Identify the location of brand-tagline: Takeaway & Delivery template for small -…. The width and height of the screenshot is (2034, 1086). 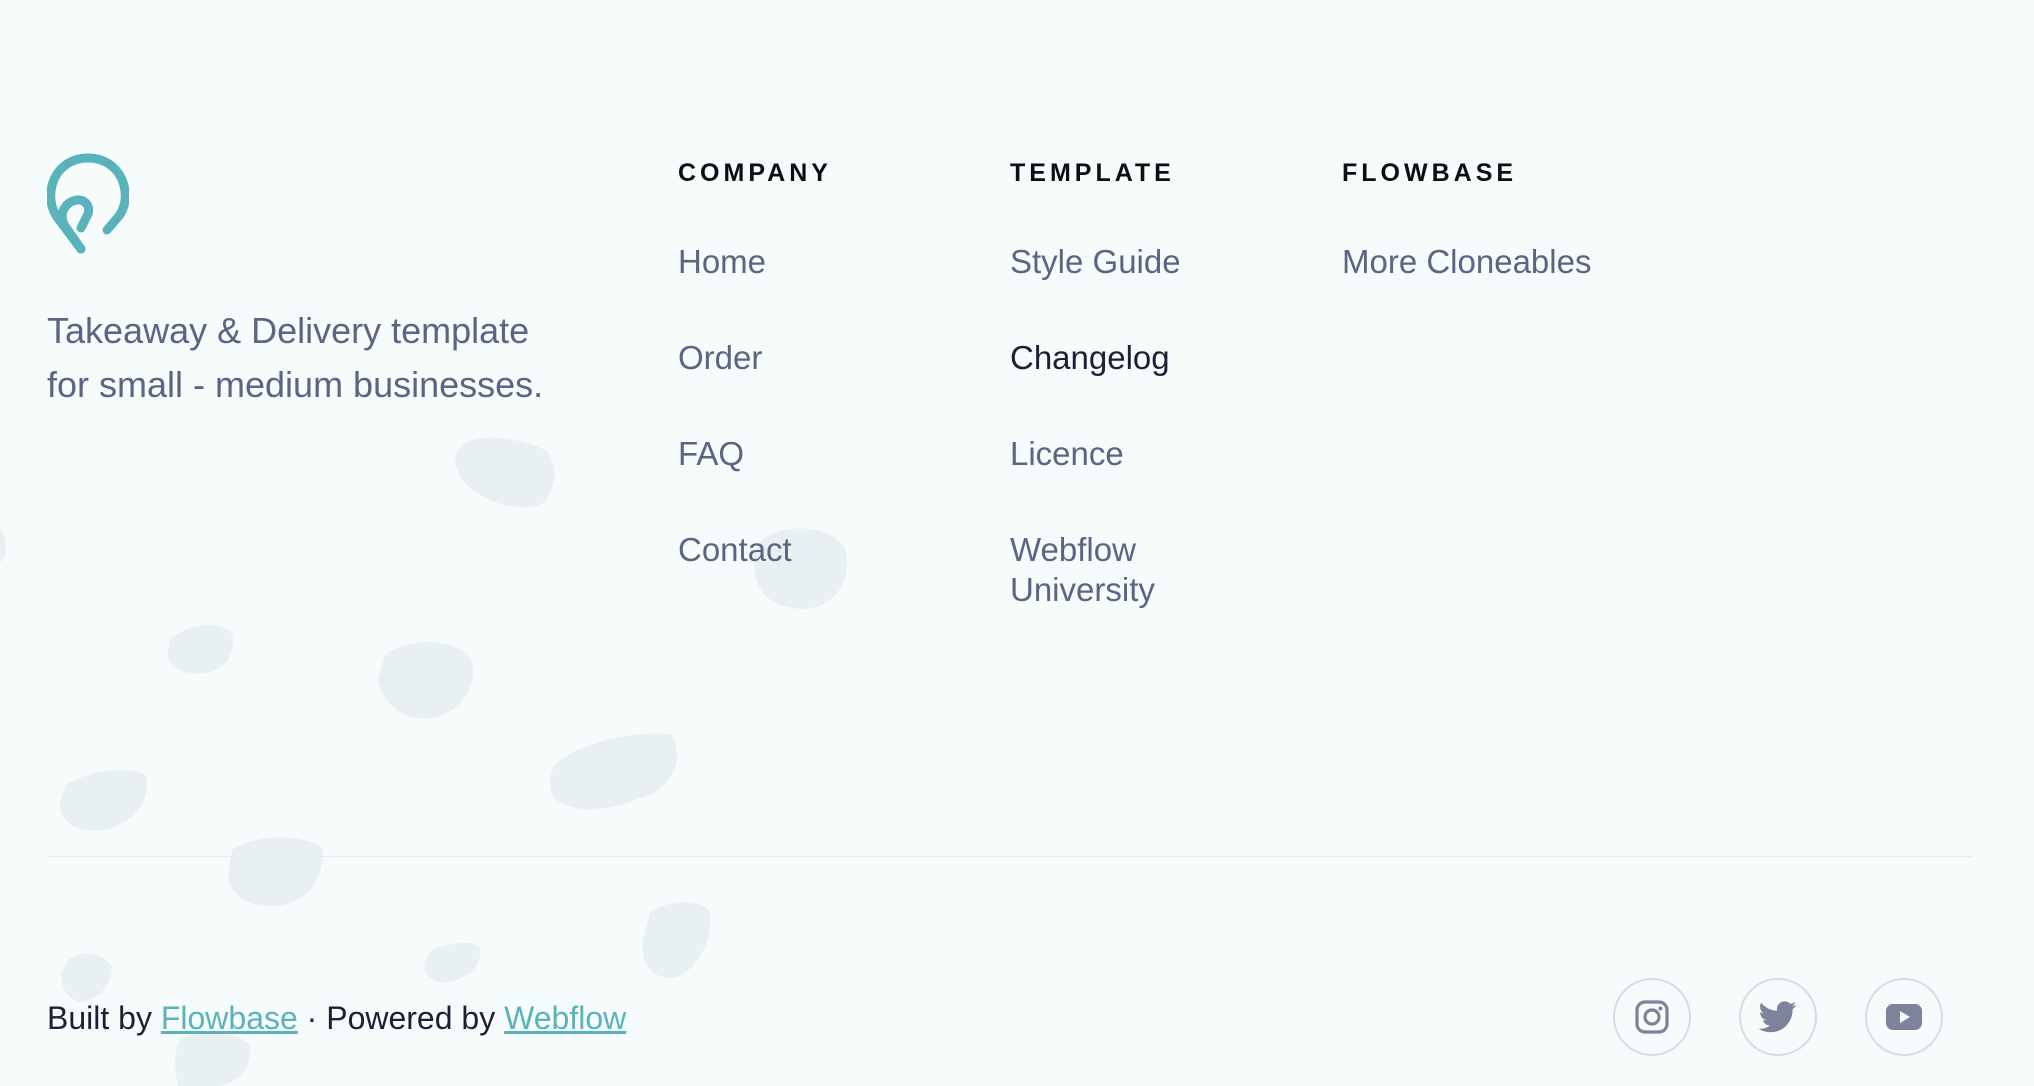
(327, 358).